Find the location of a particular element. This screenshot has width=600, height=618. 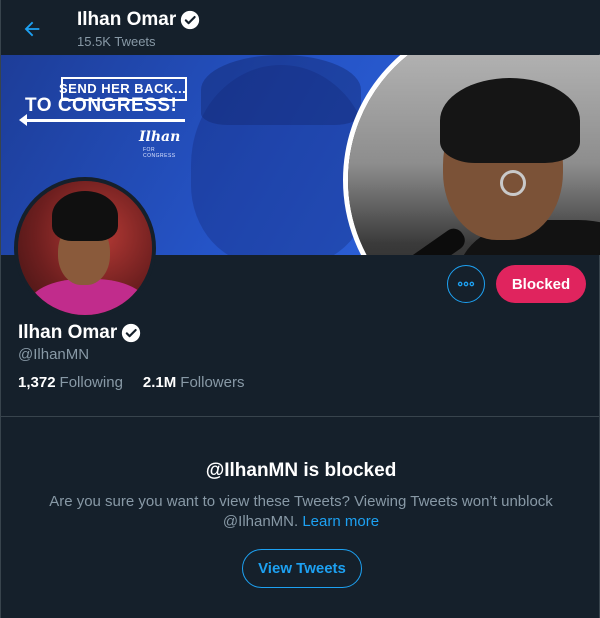

following-count: 1,372 is located at coordinates (37, 382).